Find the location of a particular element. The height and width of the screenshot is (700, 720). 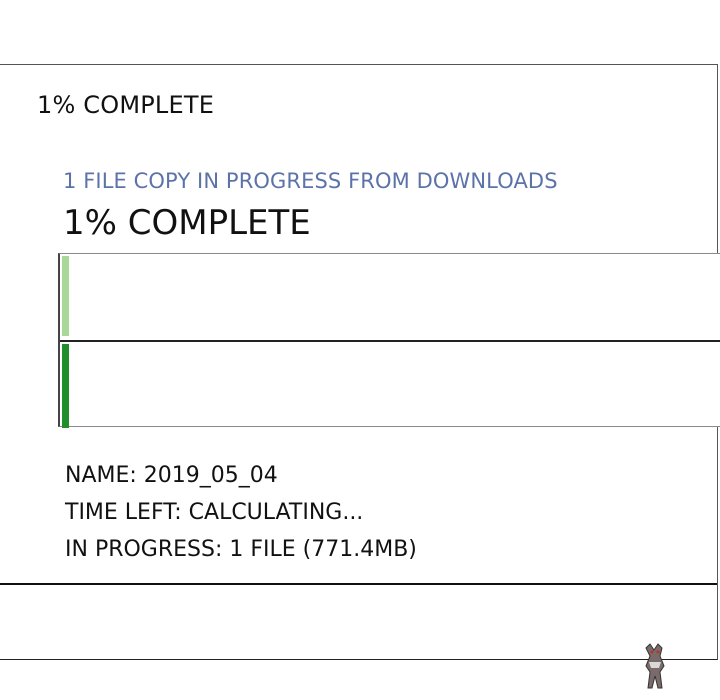

file-name-text: NAME: 2019_05_04 is located at coordinates (171, 475).